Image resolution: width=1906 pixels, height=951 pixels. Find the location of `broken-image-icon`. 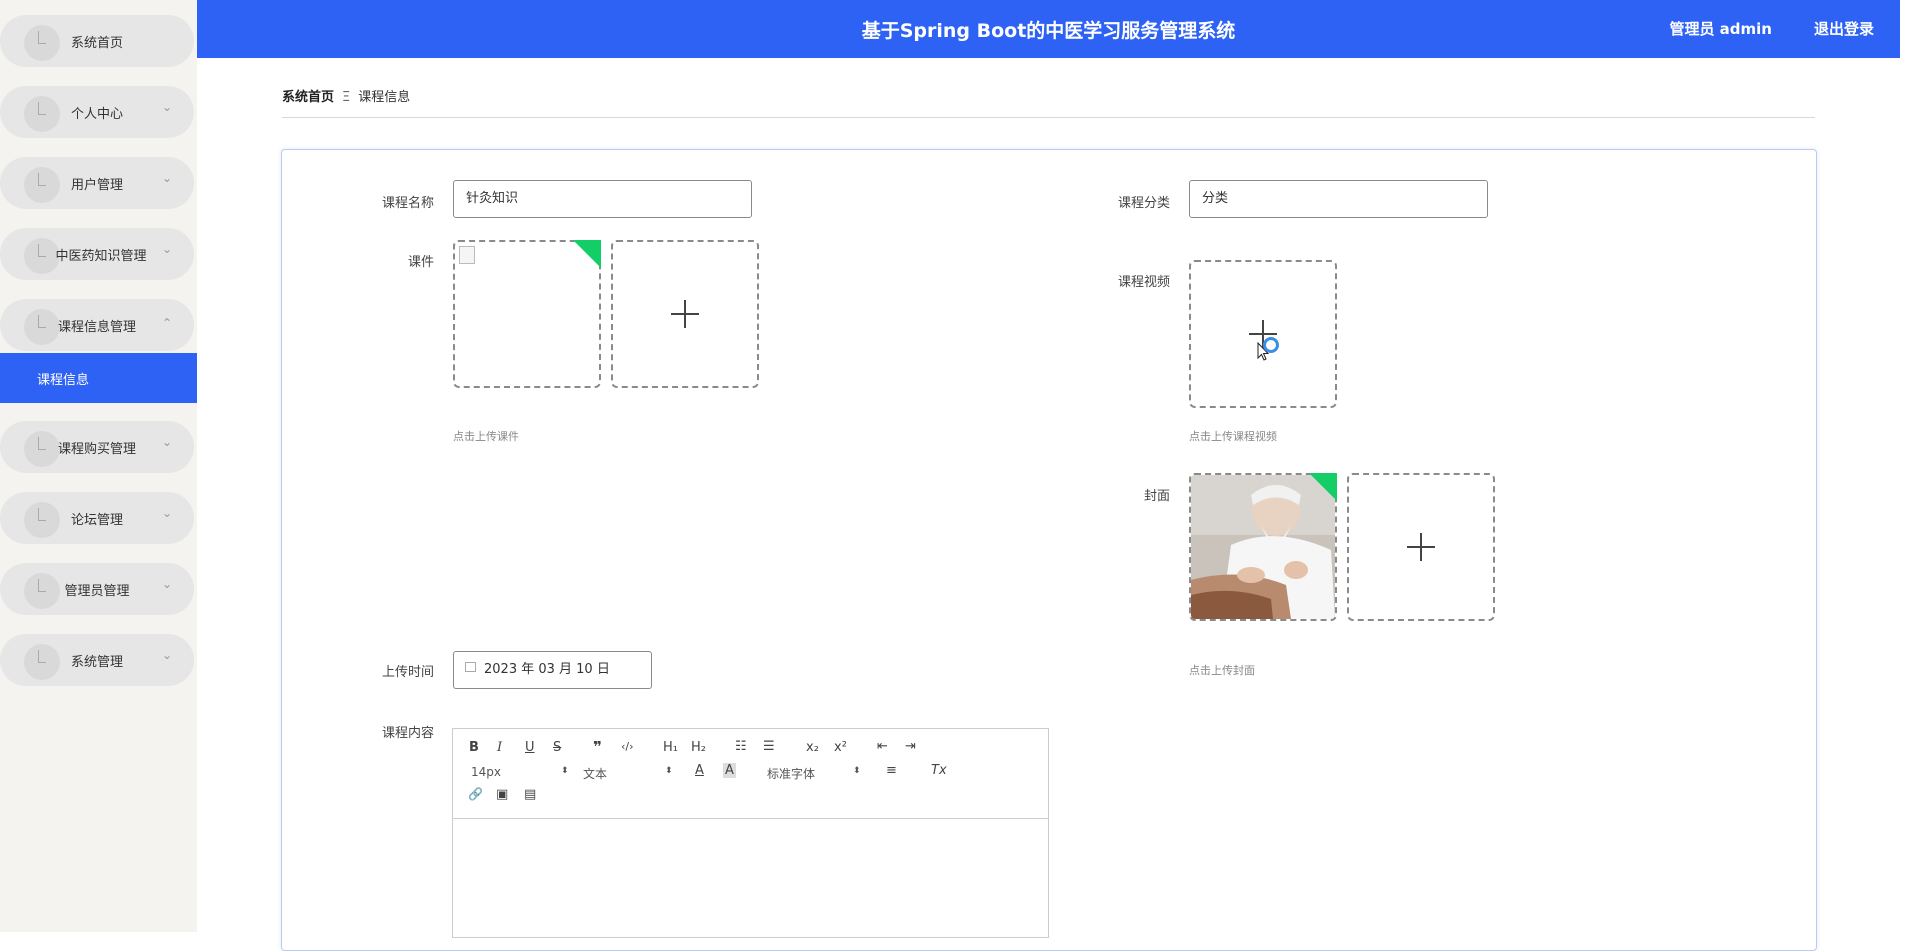

broken-image-icon is located at coordinates (467, 255).